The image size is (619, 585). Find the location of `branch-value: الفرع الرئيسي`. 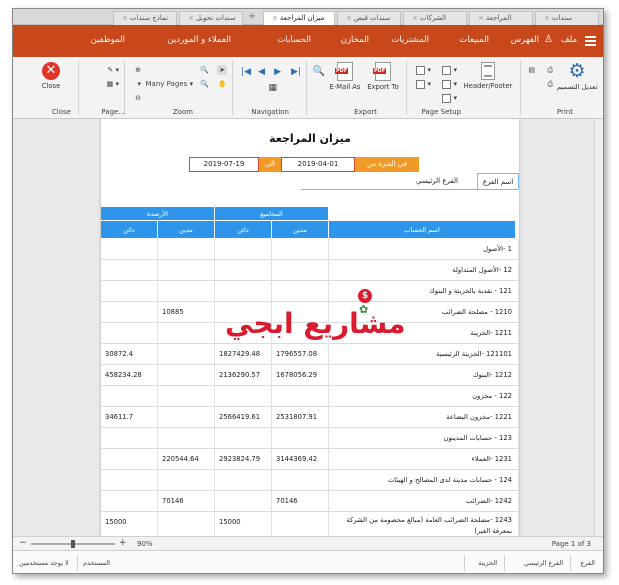

branch-value: الفرع الرئيسي is located at coordinates (437, 181).